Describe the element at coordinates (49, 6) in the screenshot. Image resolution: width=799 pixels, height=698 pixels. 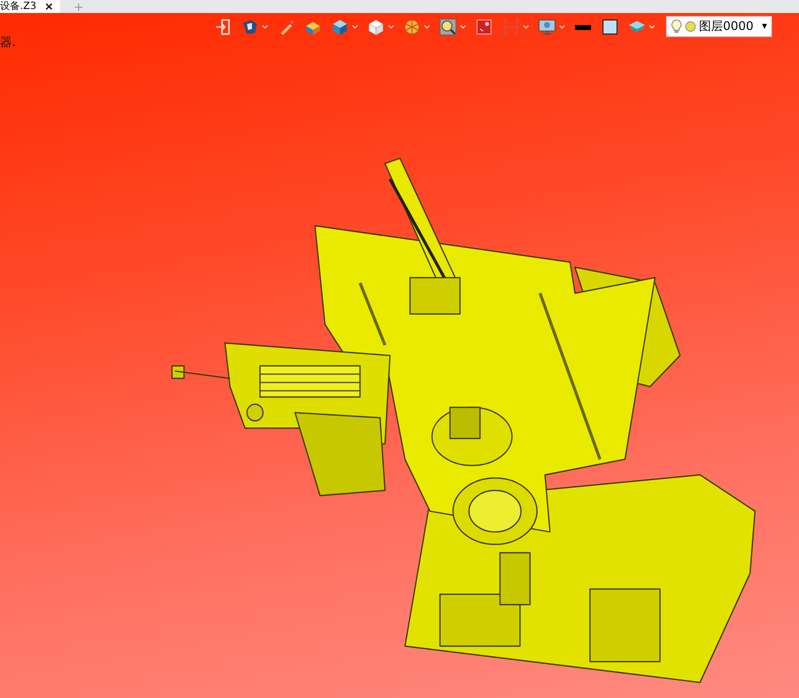
I see `close-tab-button: ×` at that location.